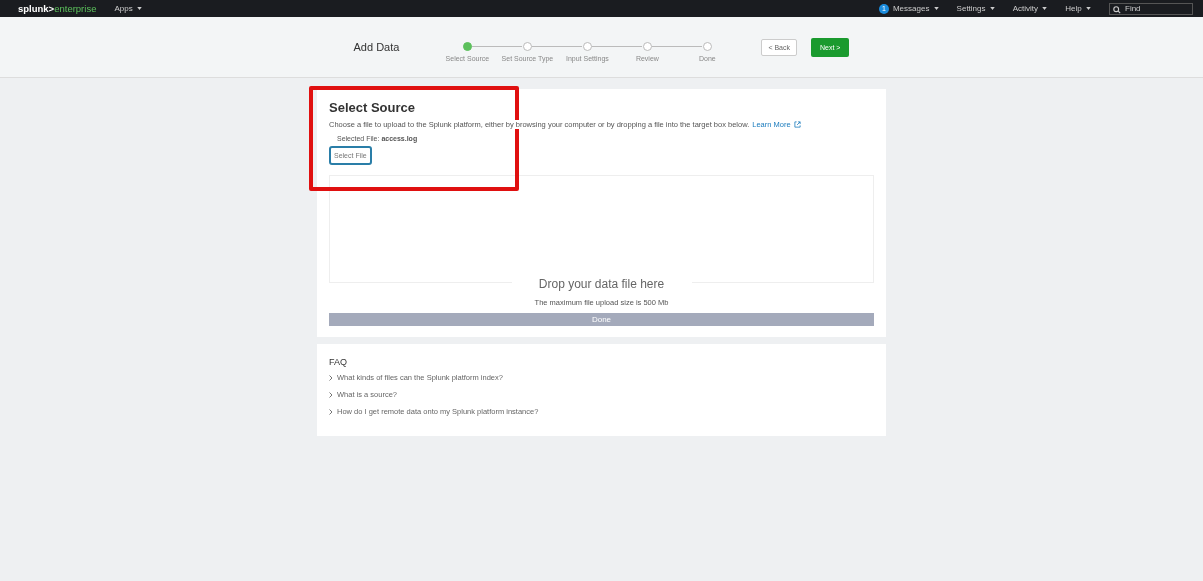 The image size is (1203, 581). What do you see at coordinates (1151, 8) in the screenshot?
I see `search-field: Find` at bounding box center [1151, 8].